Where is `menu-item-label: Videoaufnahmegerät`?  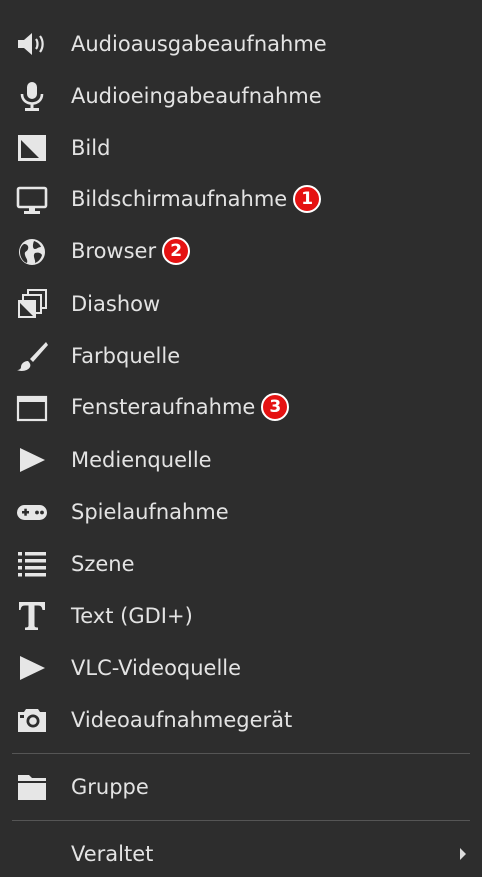 menu-item-label: Videoaufnahmegerät is located at coordinates (182, 720).